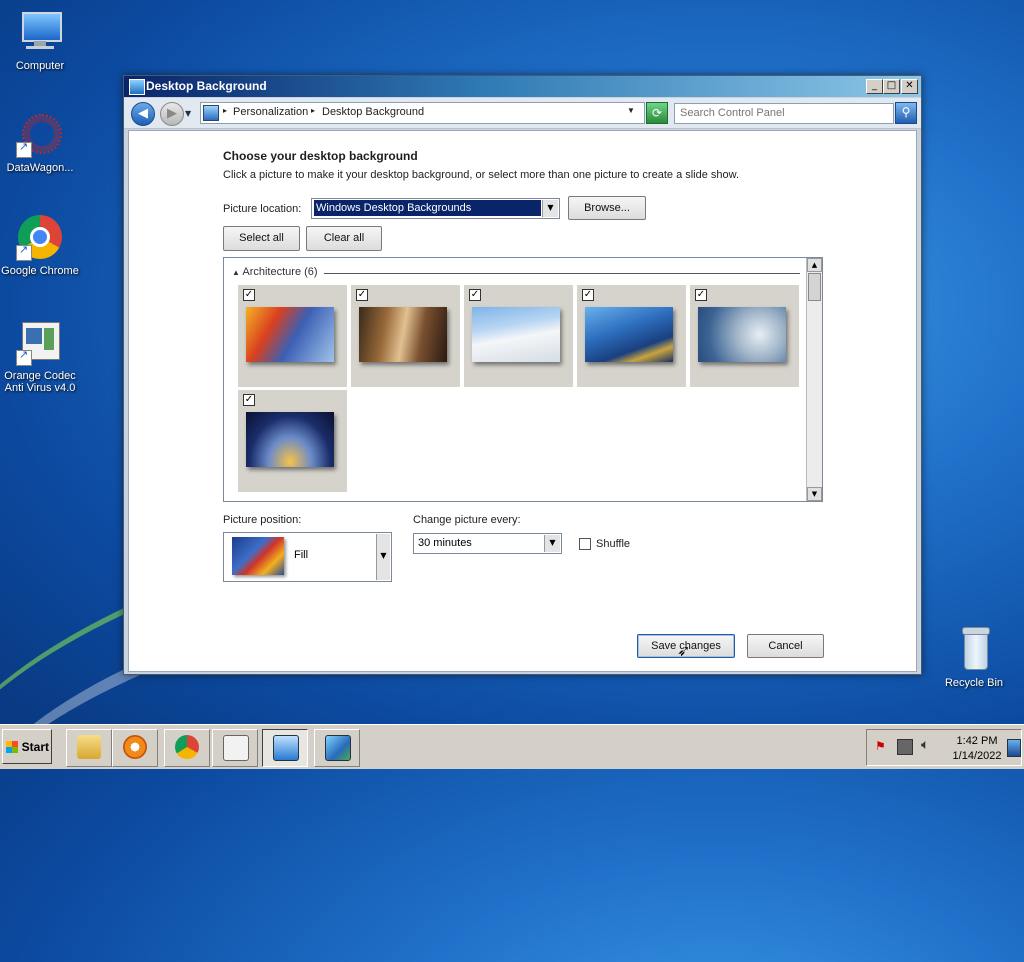 Image resolution: width=1024 pixels, height=962 pixels. What do you see at coordinates (906, 113) in the screenshot?
I see `search-icon: ⚲` at bounding box center [906, 113].